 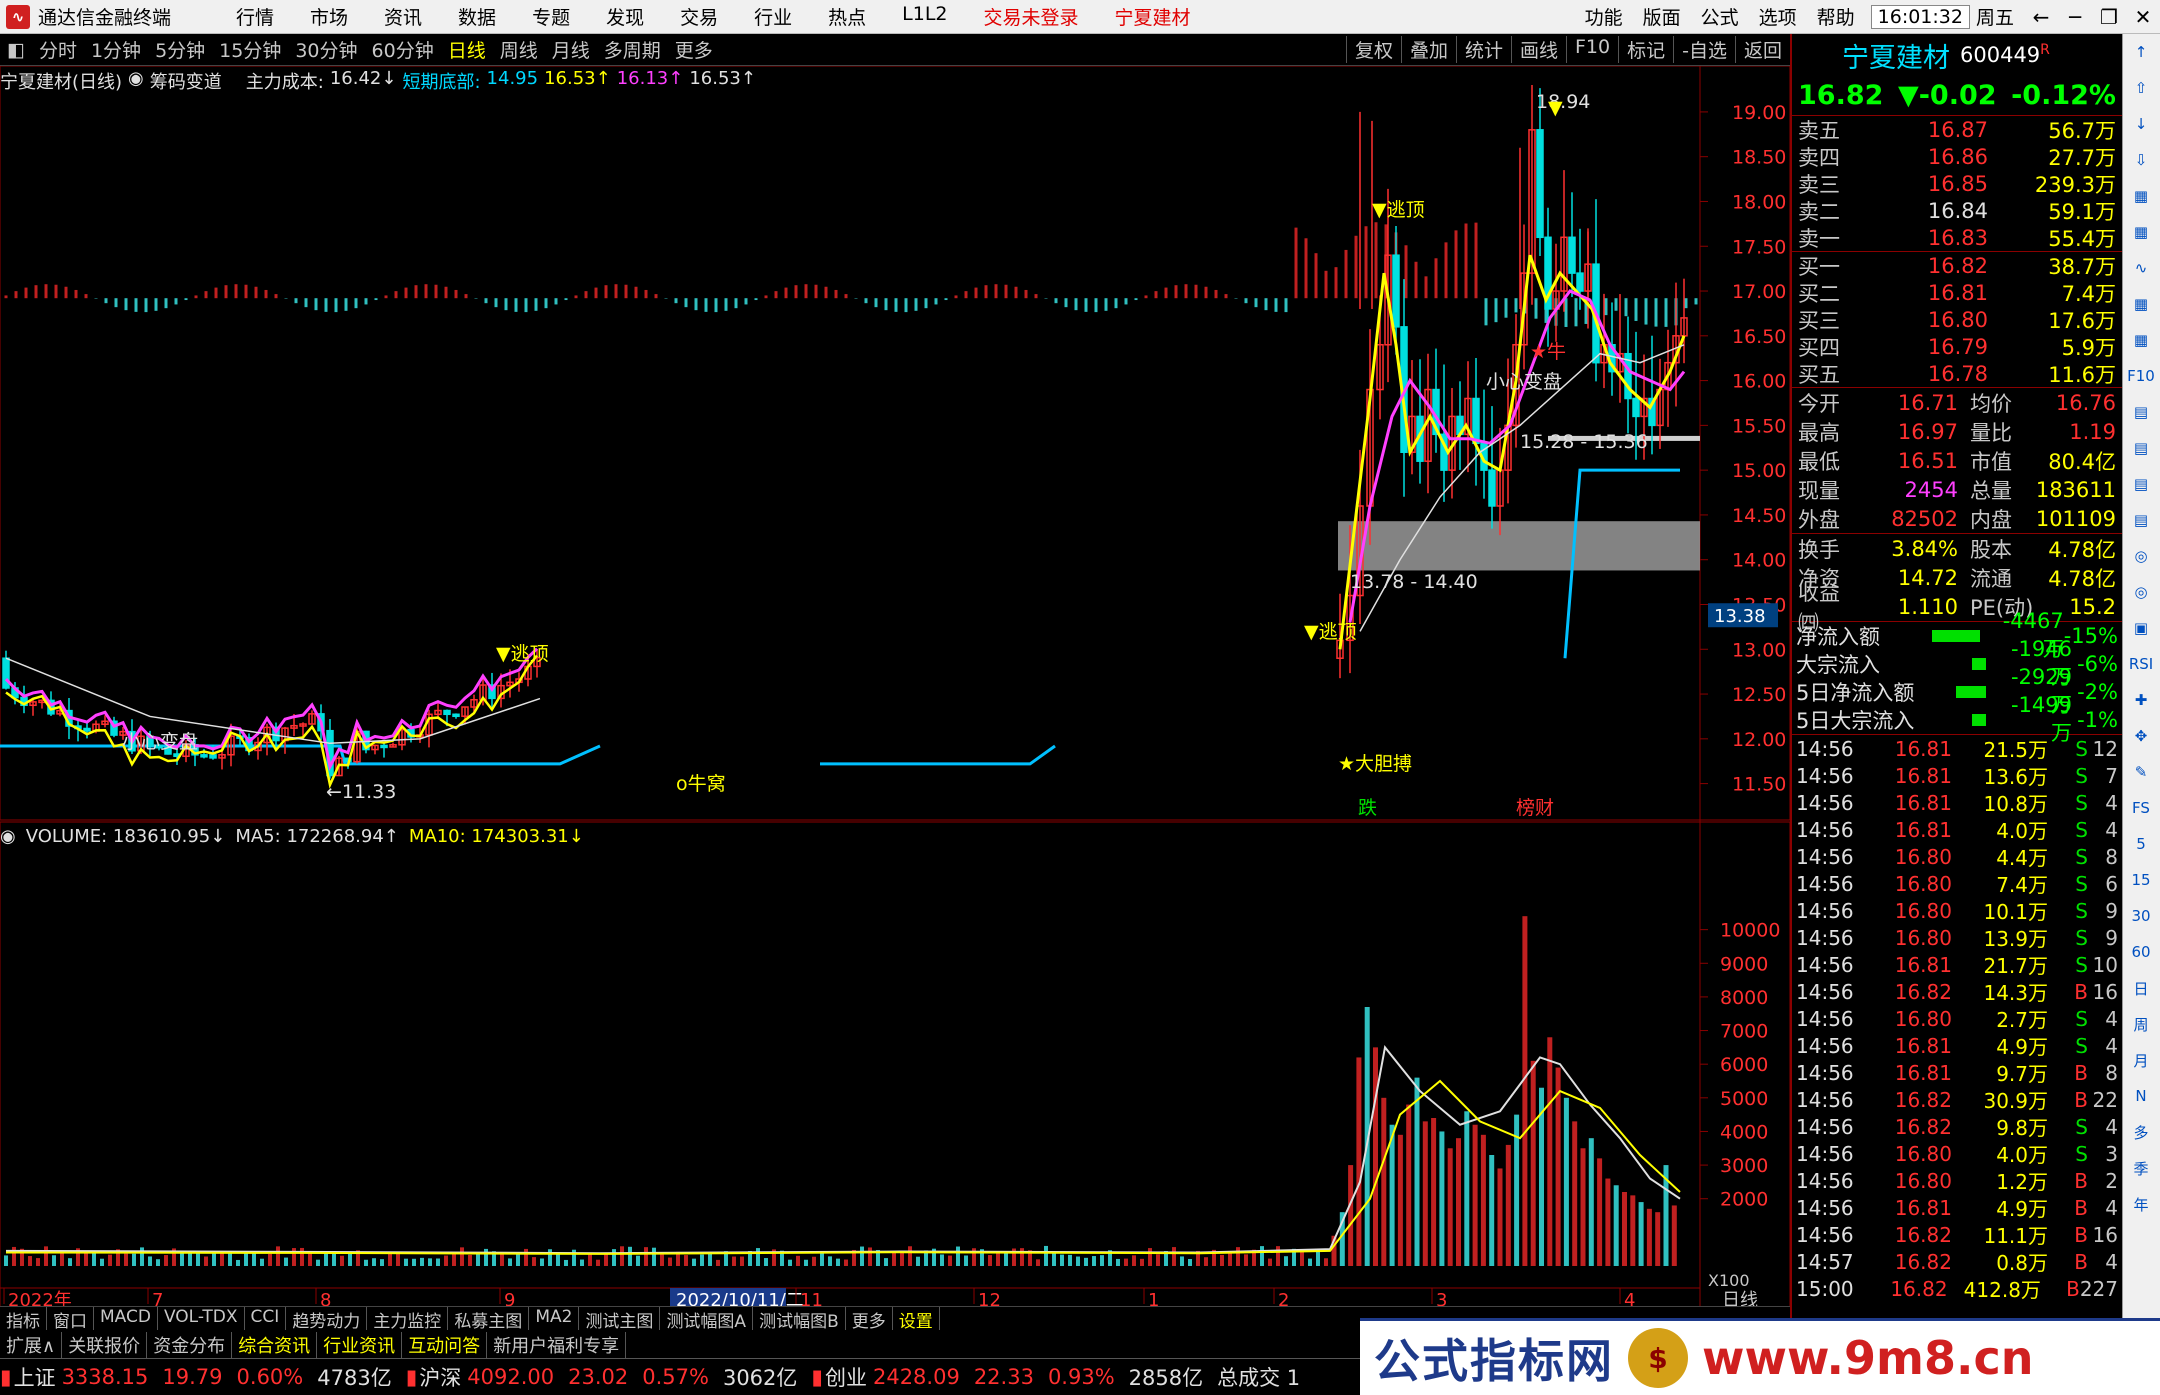 I want to click on period-tab-4: 30分钟, so click(x=326, y=49).